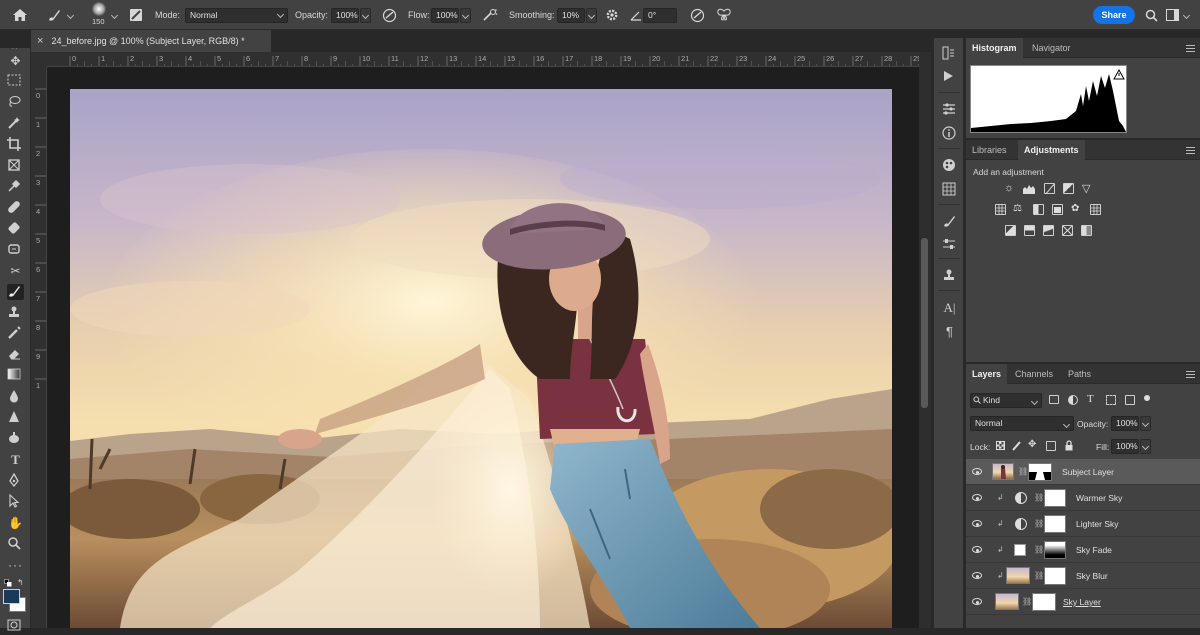 The height and width of the screenshot is (635, 1200). What do you see at coordinates (949, 77) in the screenshot?
I see `actions-play-icon` at bounding box center [949, 77].